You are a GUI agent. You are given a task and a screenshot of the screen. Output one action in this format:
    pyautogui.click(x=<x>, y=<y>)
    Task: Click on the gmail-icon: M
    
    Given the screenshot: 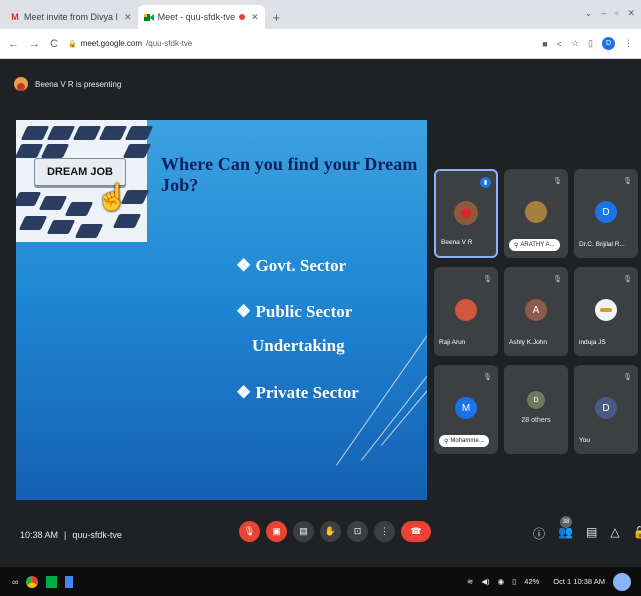 What is the action you would take?
    pyautogui.click(x=15, y=17)
    